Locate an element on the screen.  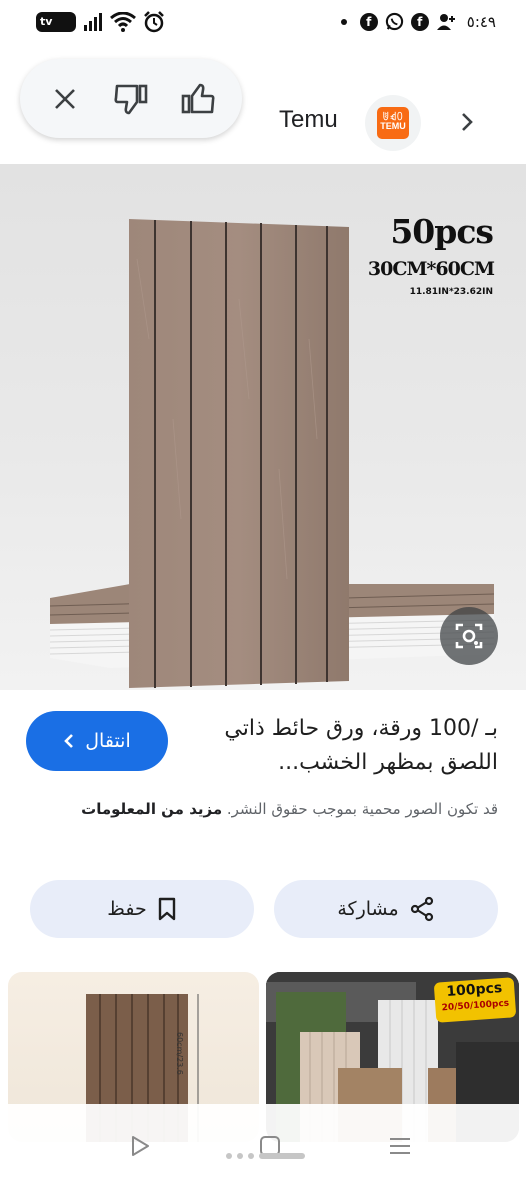
whatsapp-icon is located at coordinates (394, 21).